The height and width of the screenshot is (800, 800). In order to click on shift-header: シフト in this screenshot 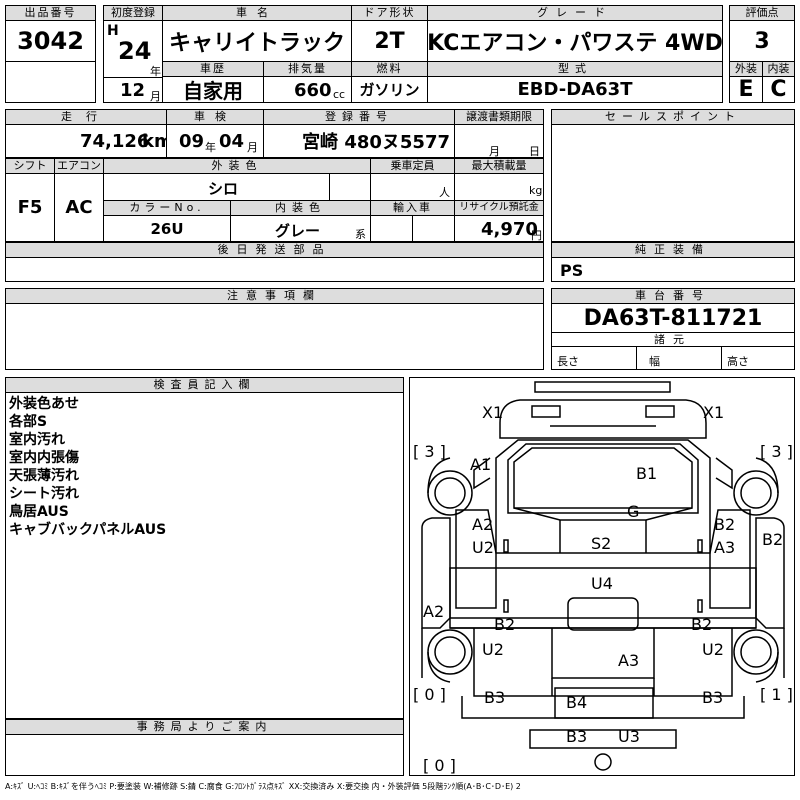, I will do `click(30, 166)`.